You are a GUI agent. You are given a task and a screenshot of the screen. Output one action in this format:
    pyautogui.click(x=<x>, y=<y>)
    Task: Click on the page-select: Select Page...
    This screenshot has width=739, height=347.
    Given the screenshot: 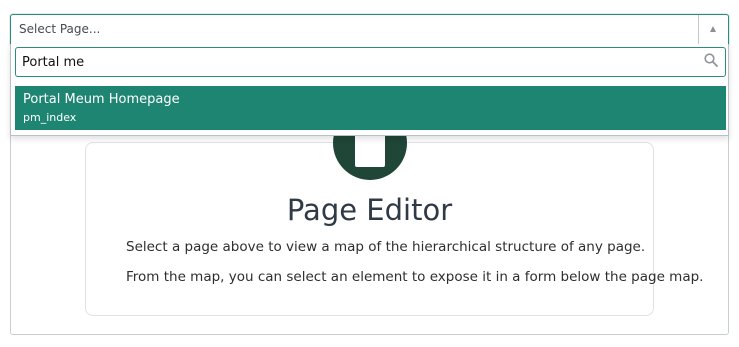 What is the action you would take?
    pyautogui.click(x=369, y=29)
    